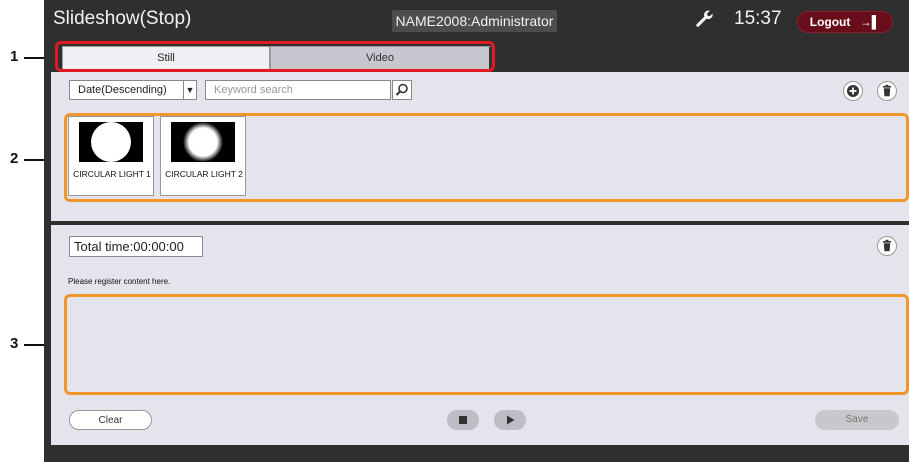  What do you see at coordinates (474, 21) in the screenshot?
I see `user-badge: NAME2008:Administrator` at bounding box center [474, 21].